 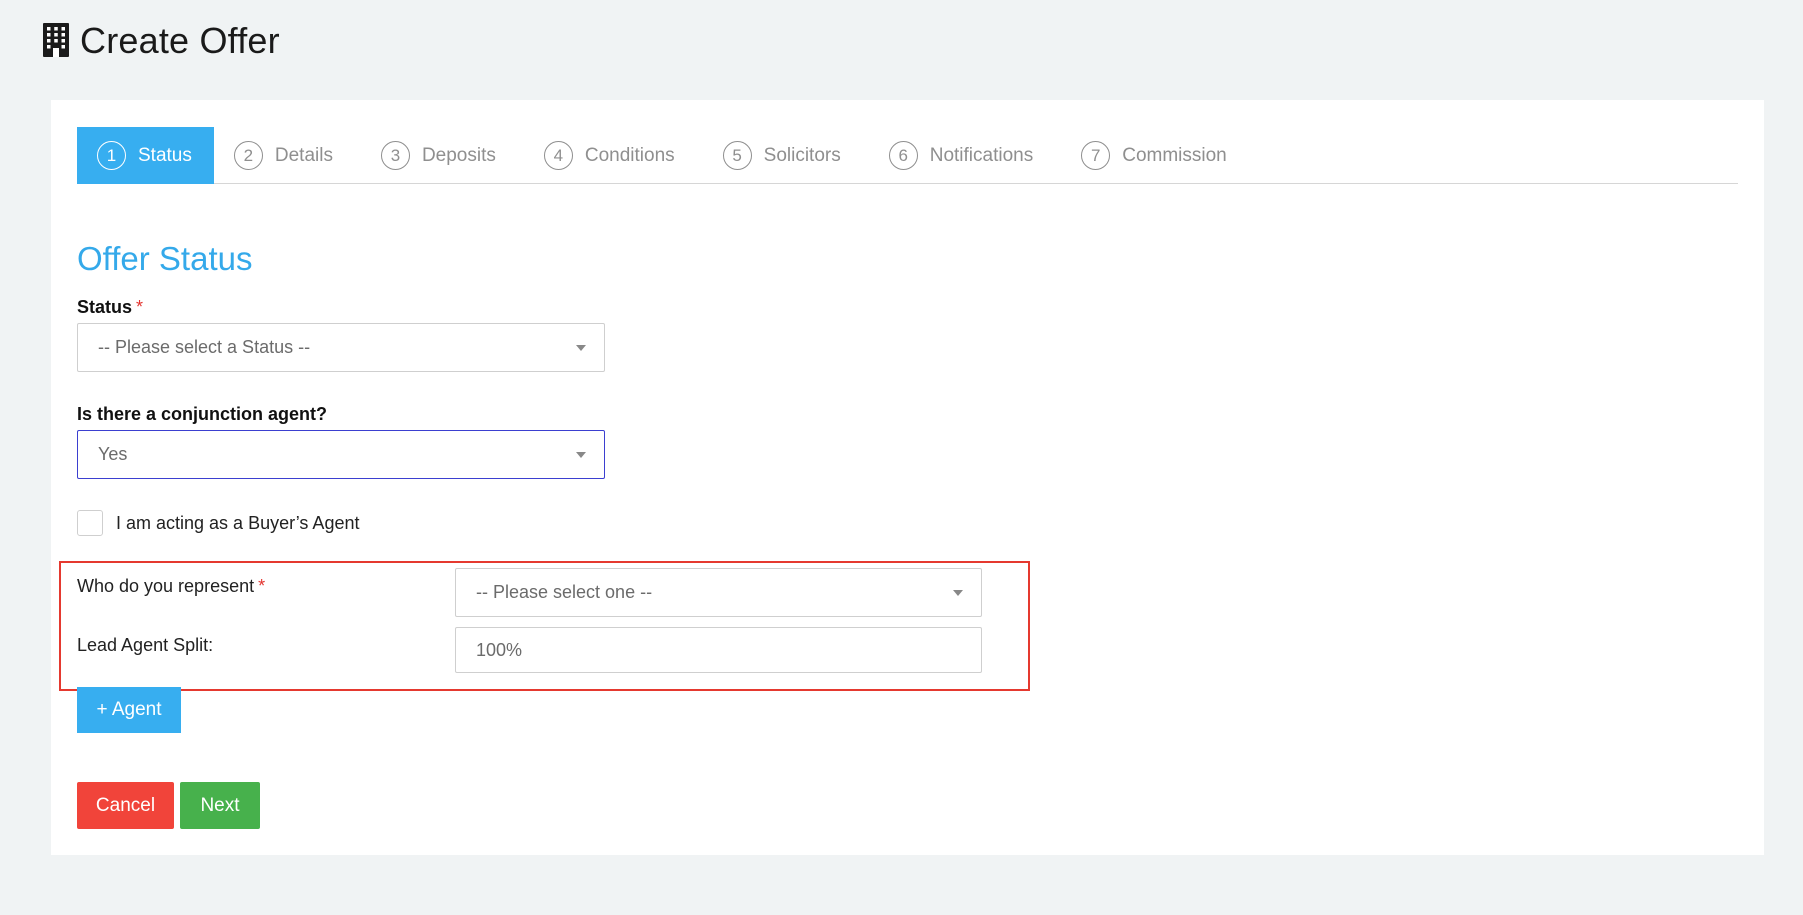 I want to click on step-label: Status, so click(x=165, y=155).